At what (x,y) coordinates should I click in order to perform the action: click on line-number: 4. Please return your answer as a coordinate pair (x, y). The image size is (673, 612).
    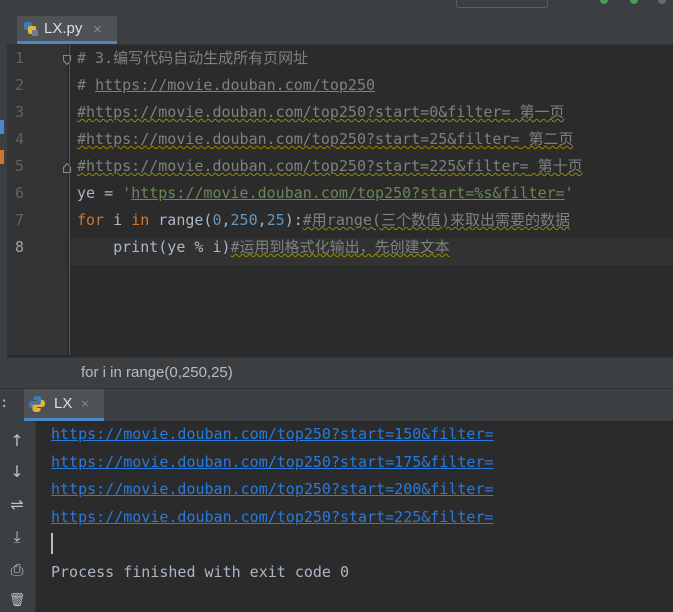
    Looking at the image, I should click on (20, 139).